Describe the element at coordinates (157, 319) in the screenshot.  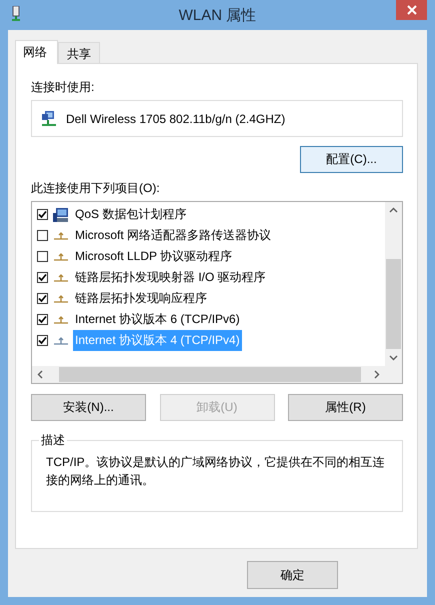
I see `list-item: Internet 协议版本 6 (TCP/IPv6)` at that location.